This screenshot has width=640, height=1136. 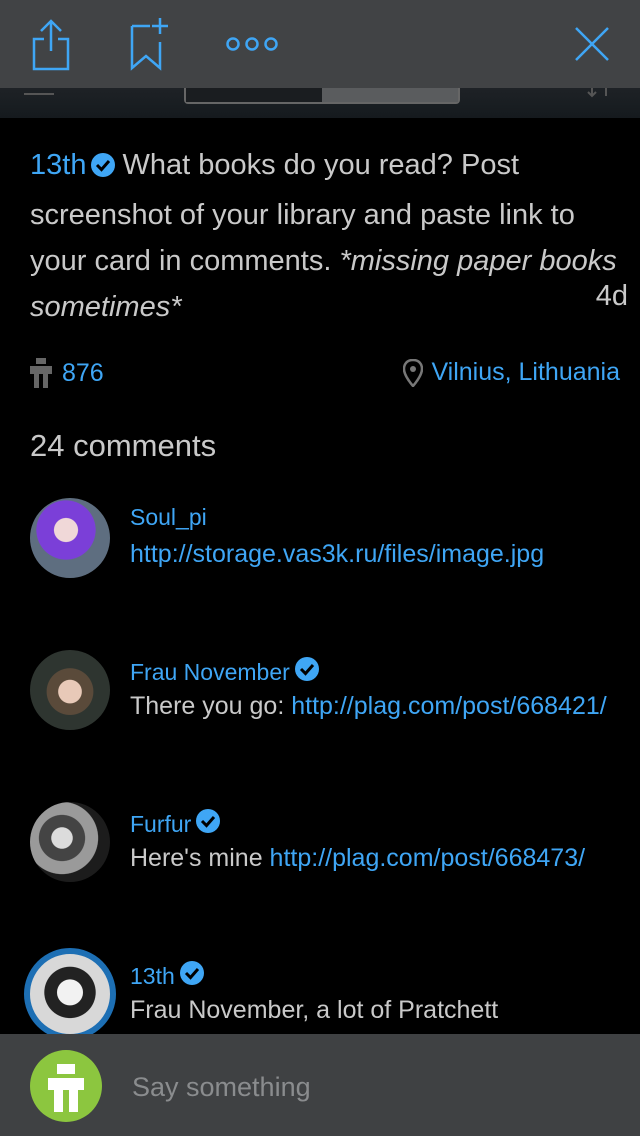 I want to click on more-icon, so click(x=252, y=44).